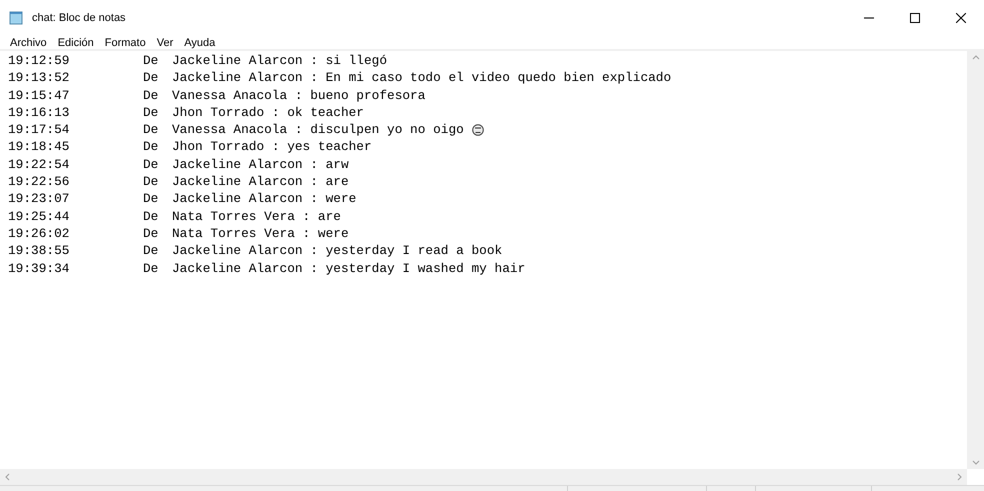  I want to click on chat-message: Jackeline Alarcon : were, so click(264, 199).